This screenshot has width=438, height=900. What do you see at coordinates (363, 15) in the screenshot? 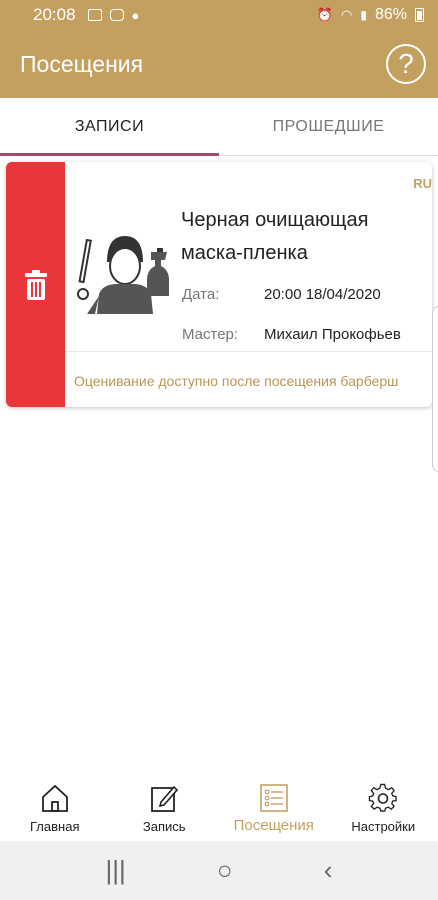
I see `signal-icon: ▮` at bounding box center [363, 15].